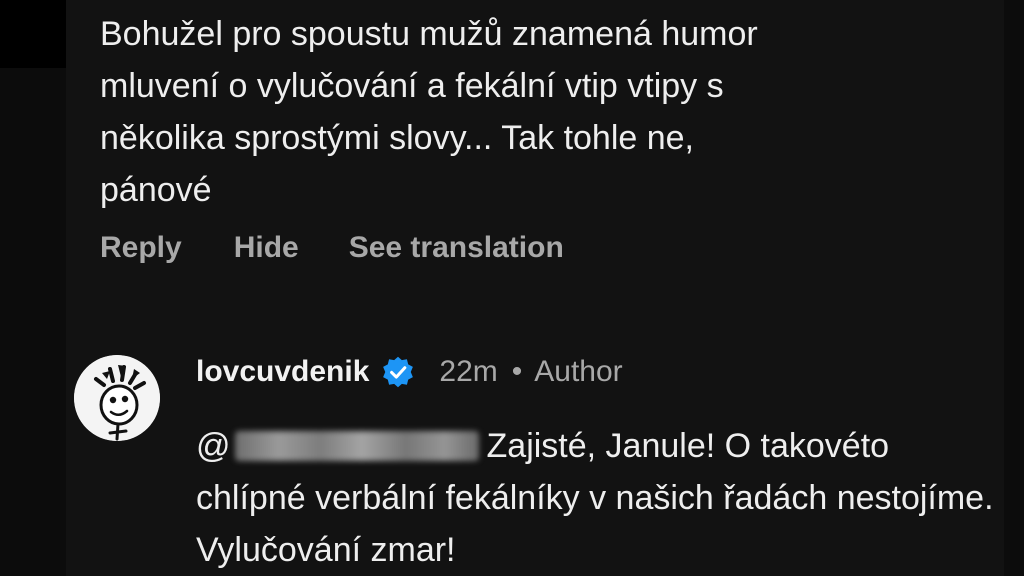 This screenshot has width=1024, height=576. I want to click on hide-button: Hide, so click(266, 248).